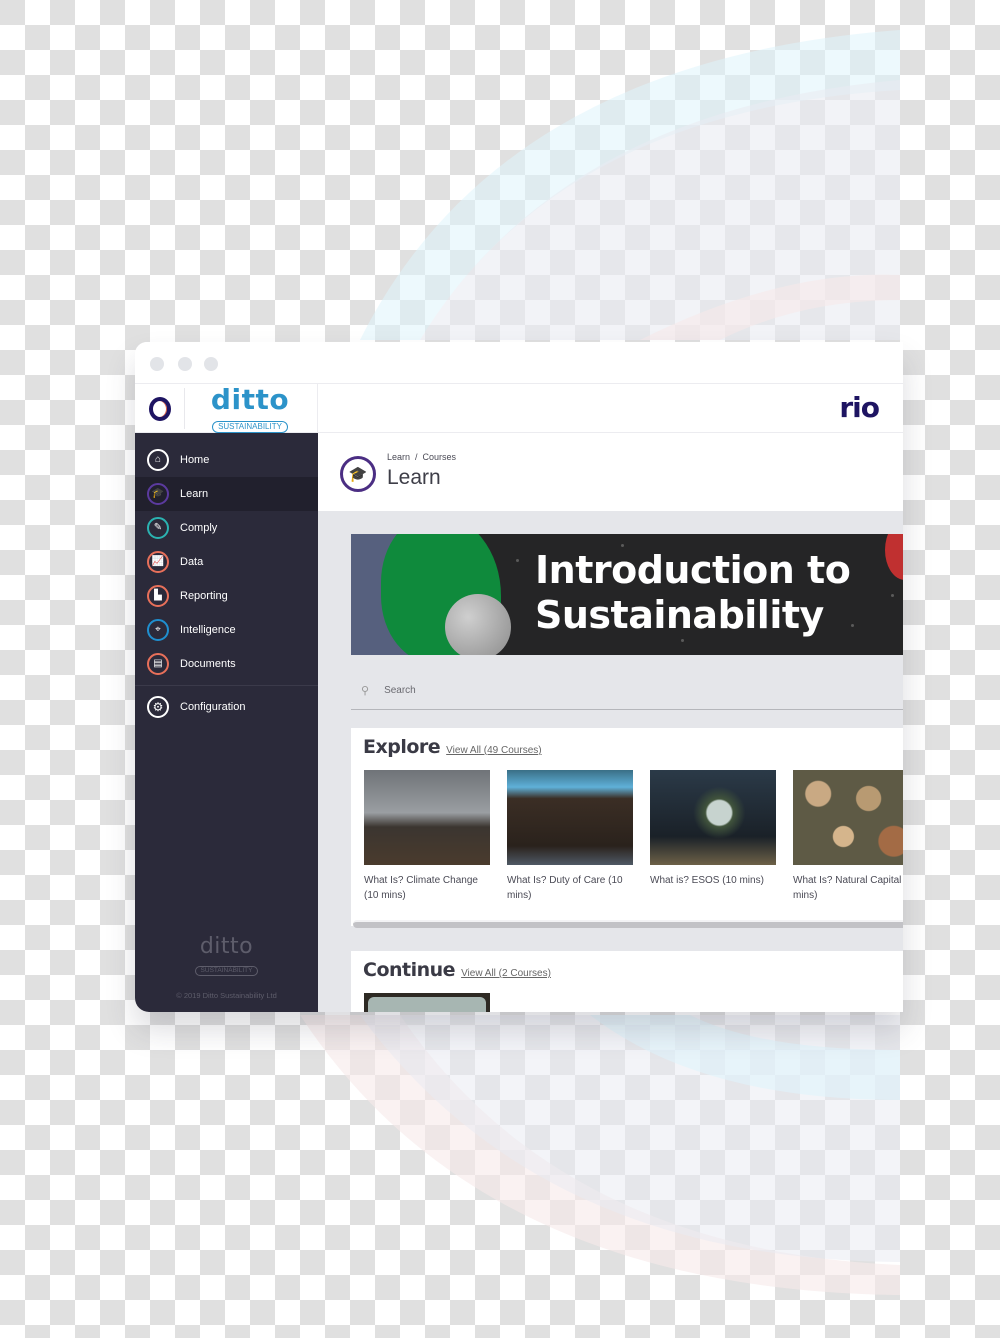 Image resolution: width=1000 pixels, height=1338 pixels. Describe the element at coordinates (158, 562) in the screenshot. I see `line-chart-icon: 📈` at that location.